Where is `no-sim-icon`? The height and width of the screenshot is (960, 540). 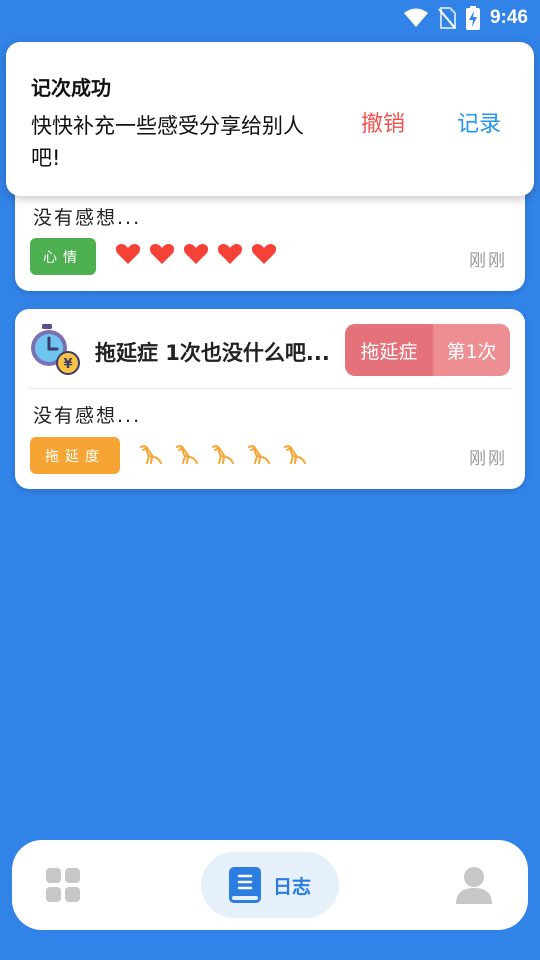 no-sim-icon is located at coordinates (447, 18).